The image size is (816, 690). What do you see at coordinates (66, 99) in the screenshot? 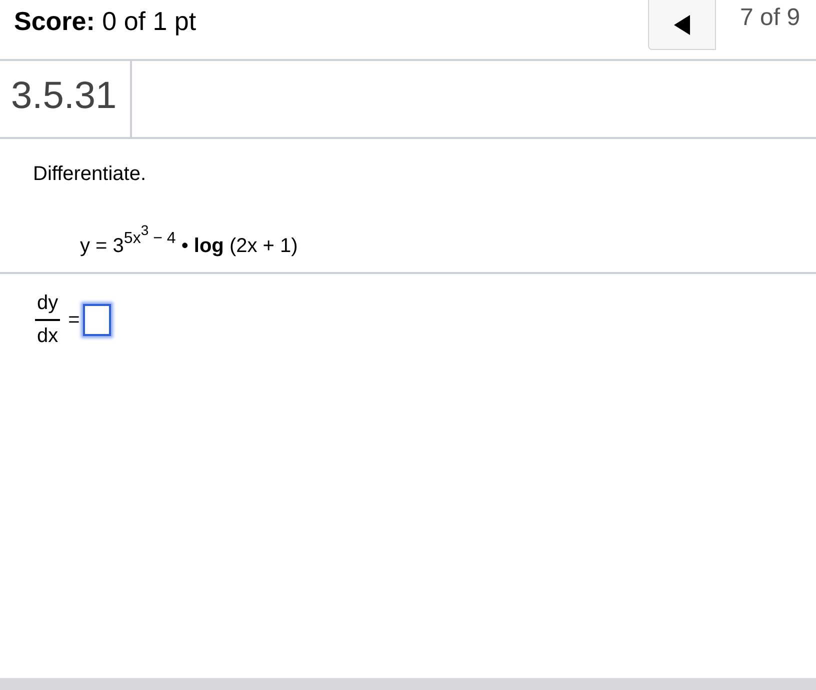
I see `problem-number: 3.5.31` at bounding box center [66, 99].